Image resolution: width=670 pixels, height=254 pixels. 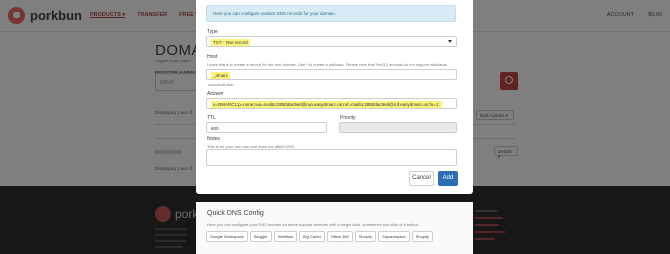 What do you see at coordinates (266, 127) in the screenshot?
I see `ttl-input: 600` at bounding box center [266, 127].